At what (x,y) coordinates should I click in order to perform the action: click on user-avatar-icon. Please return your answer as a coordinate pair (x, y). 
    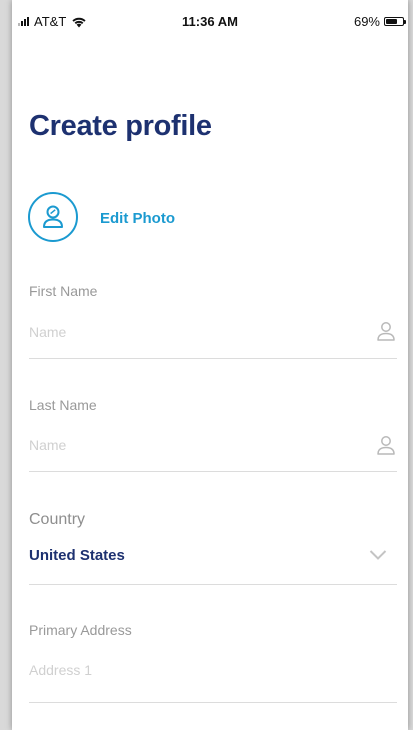
    Looking at the image, I should click on (53, 217).